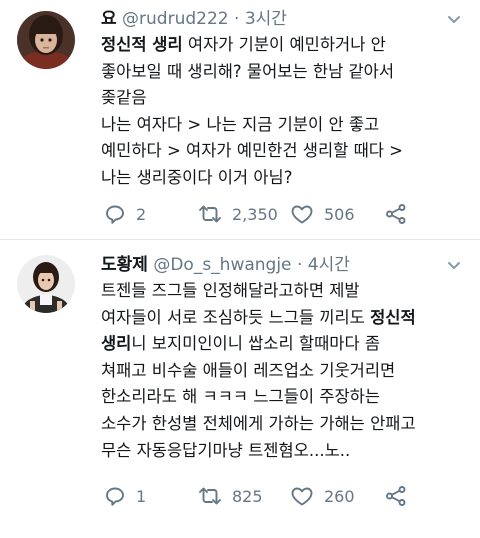  I want to click on text-segment: 무슨 자동응답기마냥 트젠혐오...노.., so click(226, 450).